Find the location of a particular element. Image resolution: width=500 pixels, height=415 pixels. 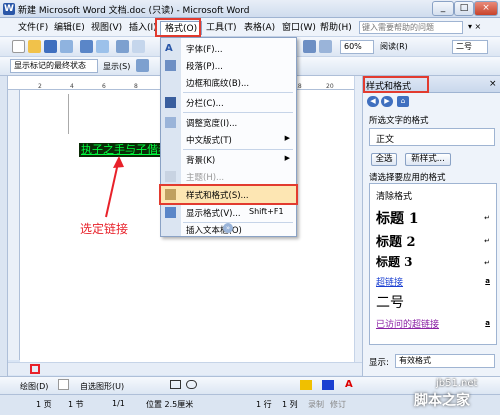

styles-icon is located at coordinates (170, 194).